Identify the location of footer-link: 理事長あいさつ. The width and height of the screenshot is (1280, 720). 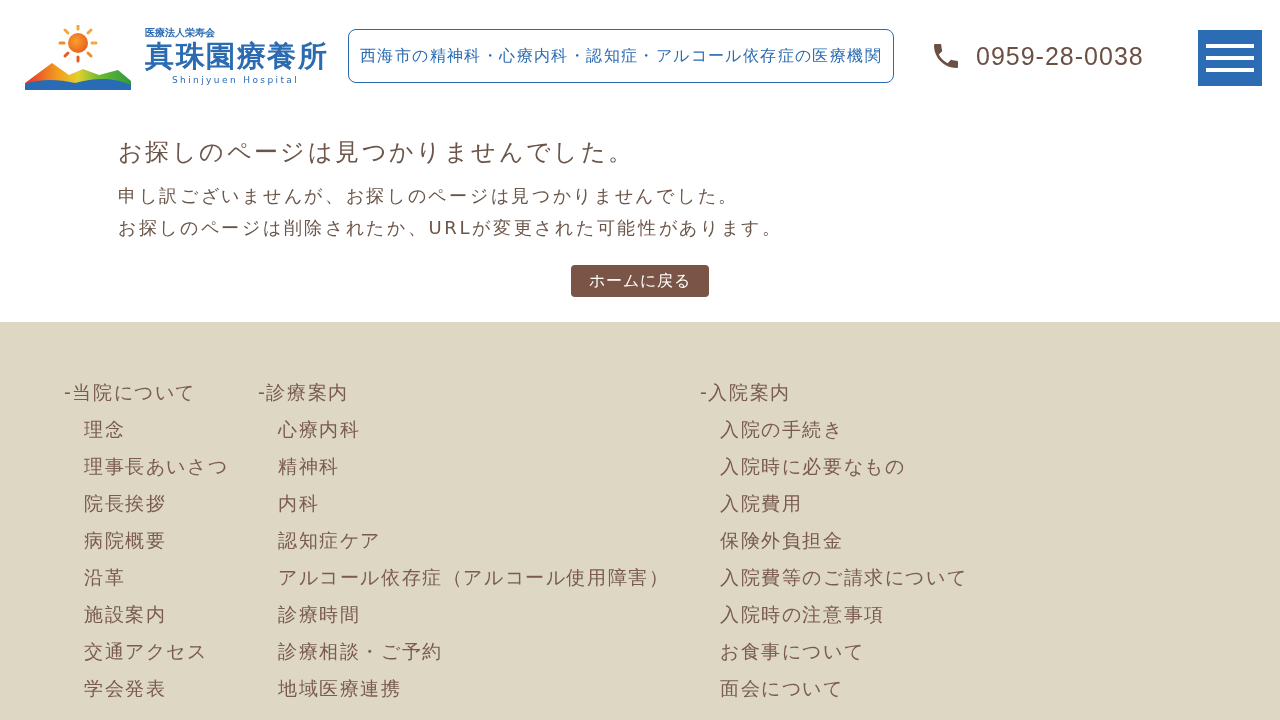
(156, 466).